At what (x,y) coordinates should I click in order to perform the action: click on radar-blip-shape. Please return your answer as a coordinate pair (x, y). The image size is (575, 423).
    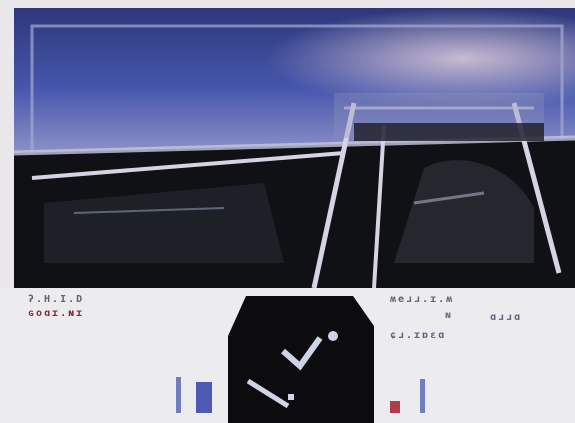
    Looking at the image, I should click on (302, 353).